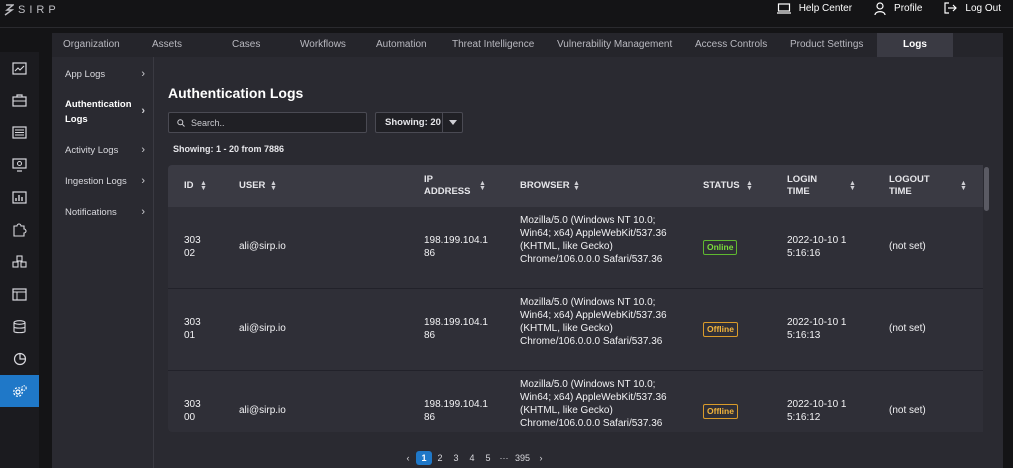 Image resolution: width=1013 pixels, height=468 pixels. I want to click on pagination-ellipsis: ···, so click(504, 458).